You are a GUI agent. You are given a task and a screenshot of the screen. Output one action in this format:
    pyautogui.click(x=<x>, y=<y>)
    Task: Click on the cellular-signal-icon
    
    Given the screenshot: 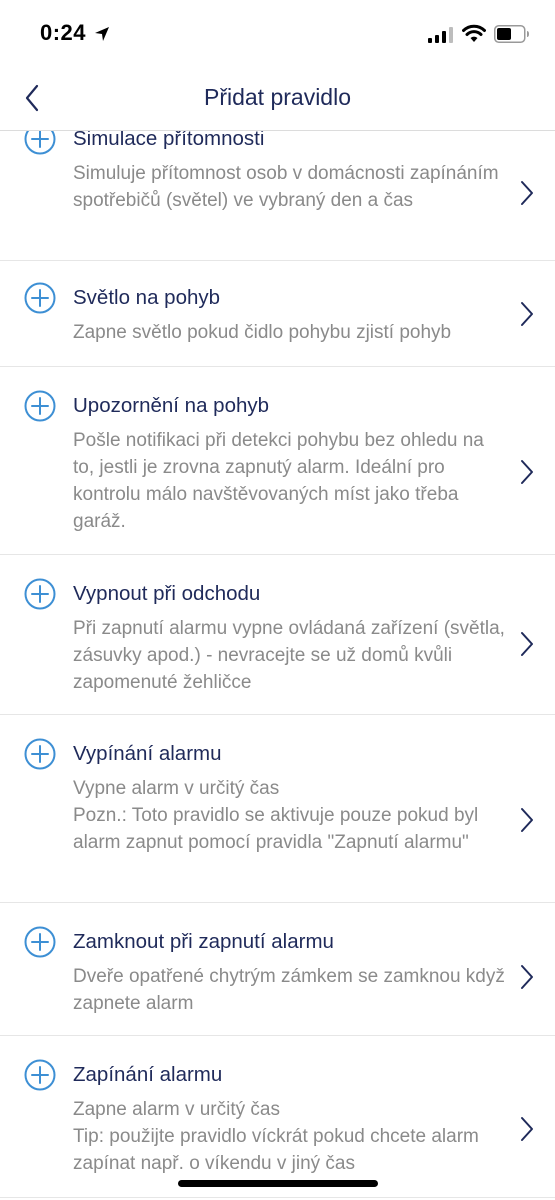 What is the action you would take?
    pyautogui.click(x=440, y=35)
    